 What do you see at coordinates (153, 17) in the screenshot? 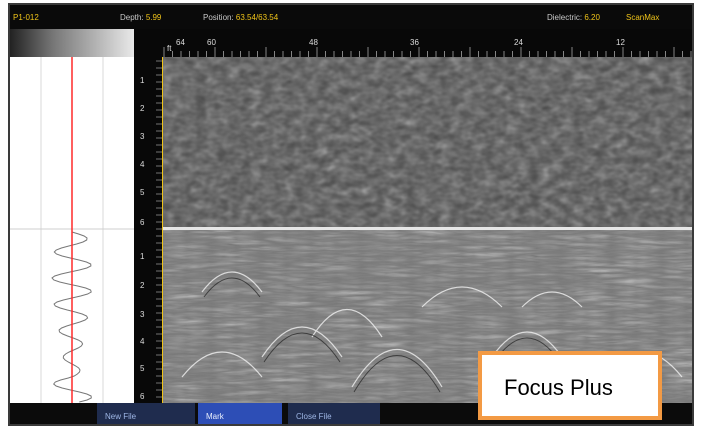
I see `depth-value: 5.99` at bounding box center [153, 17].